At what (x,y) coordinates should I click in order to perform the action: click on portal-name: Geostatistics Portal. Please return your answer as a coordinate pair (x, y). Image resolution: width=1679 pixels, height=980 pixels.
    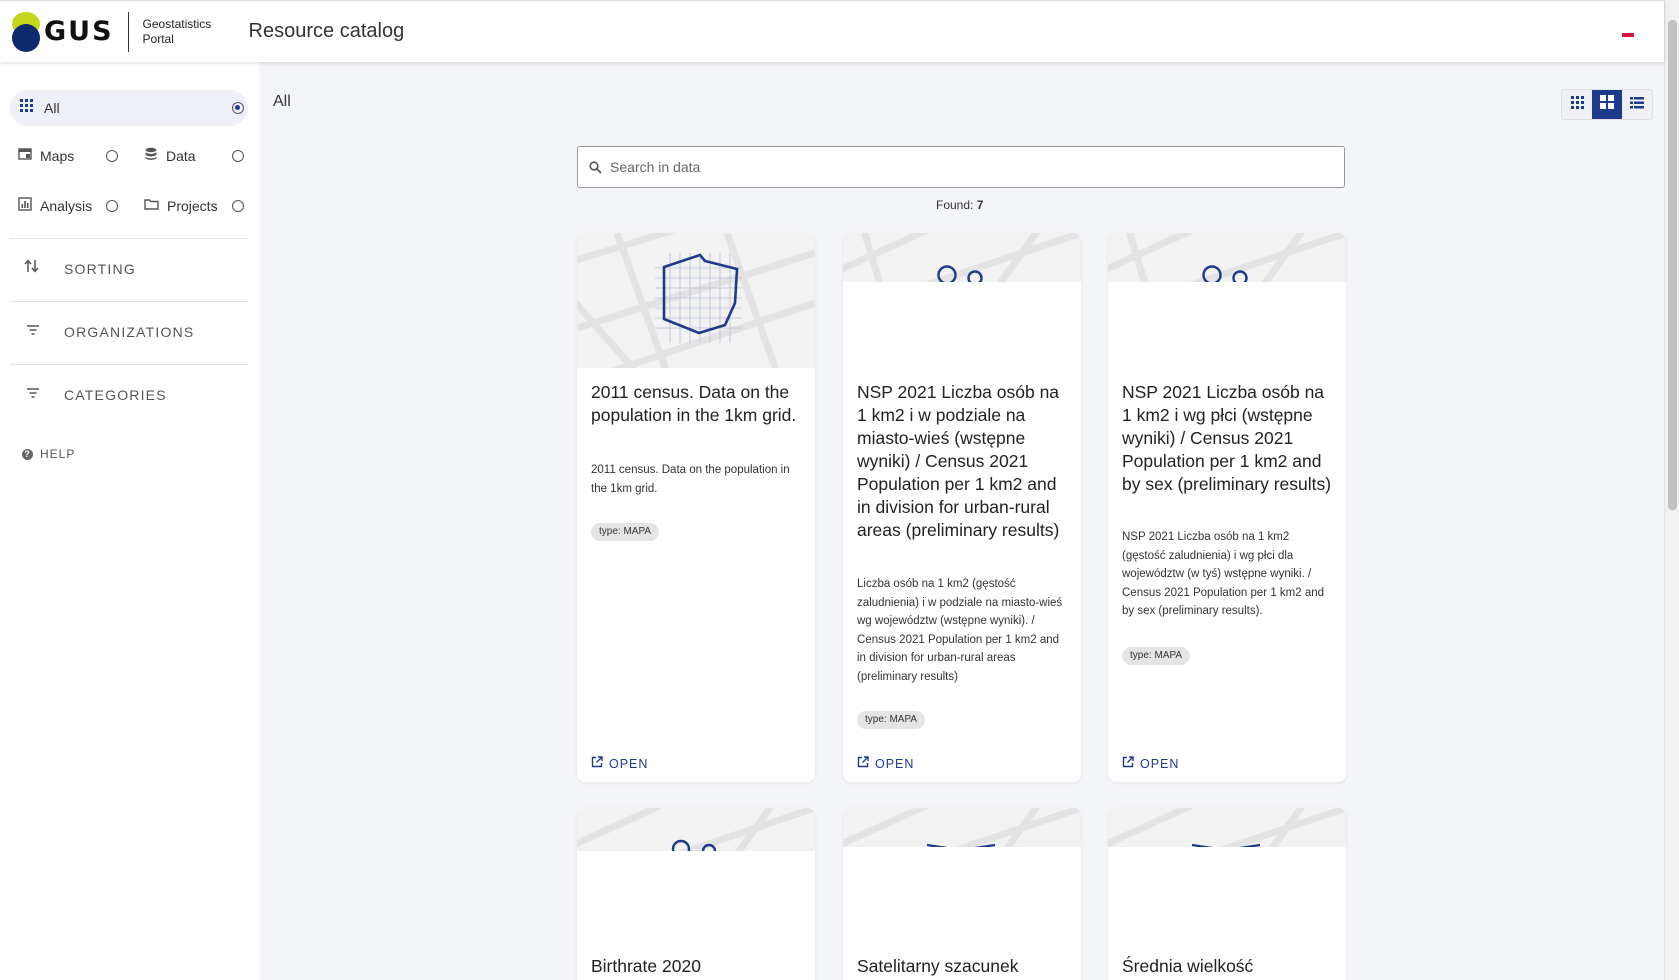
    Looking at the image, I should click on (177, 31).